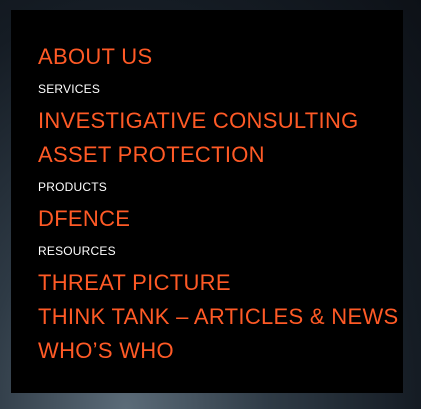 The height and width of the screenshot is (409, 421). Describe the element at coordinates (220, 351) in the screenshot. I see `menu-item-whos-who: WHO’S WHO` at that location.